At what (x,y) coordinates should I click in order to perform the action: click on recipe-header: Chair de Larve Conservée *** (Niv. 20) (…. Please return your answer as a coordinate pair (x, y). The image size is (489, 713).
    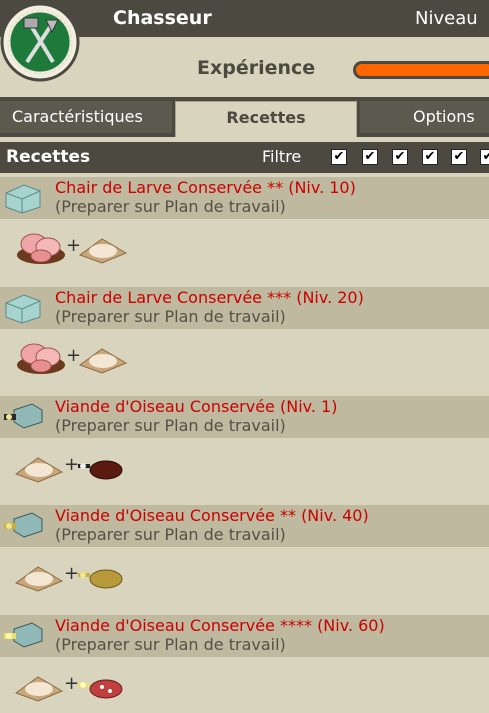
    Looking at the image, I should click on (244, 308).